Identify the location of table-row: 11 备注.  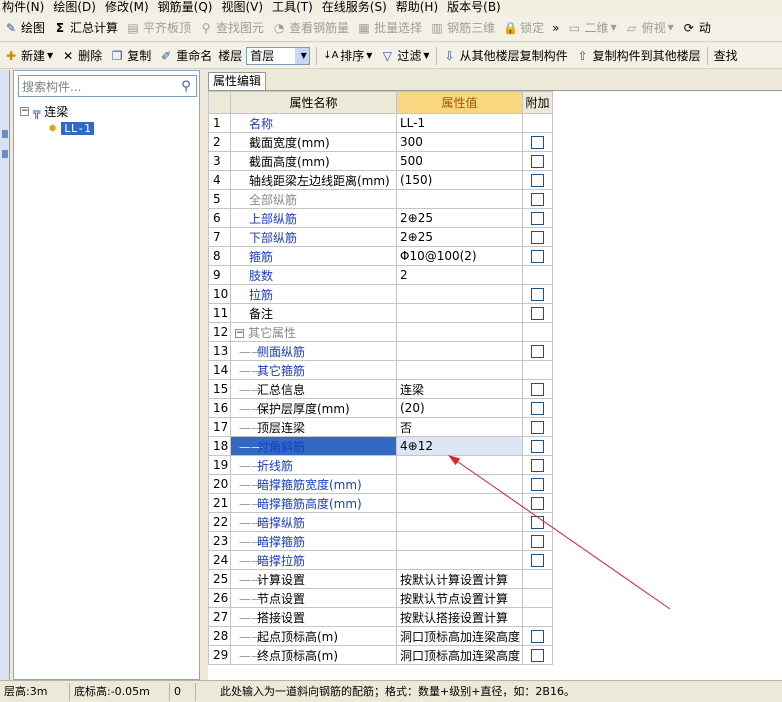
(380, 313).